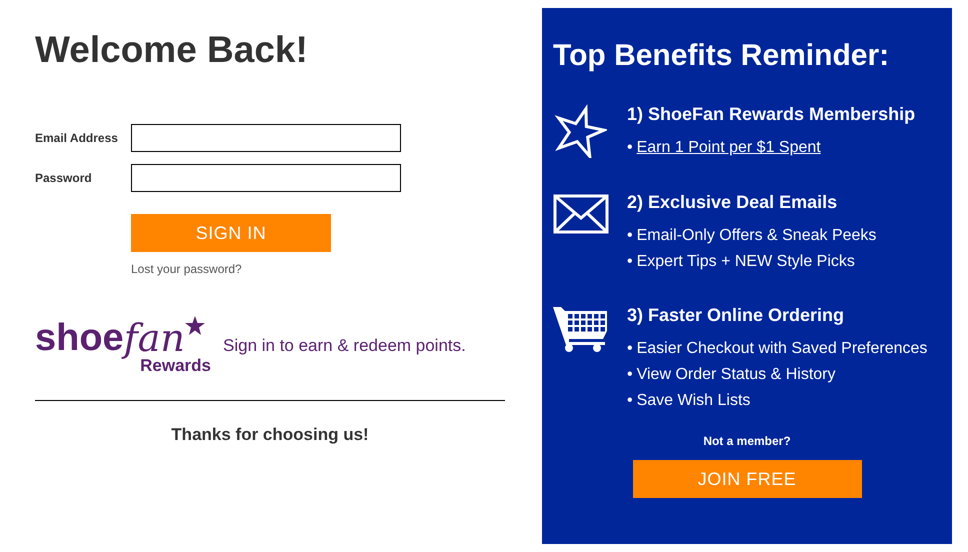 Image resolution: width=968 pixels, height=552 pixels. Describe the element at coordinates (64, 178) in the screenshot. I see `field-label: Password` at that location.